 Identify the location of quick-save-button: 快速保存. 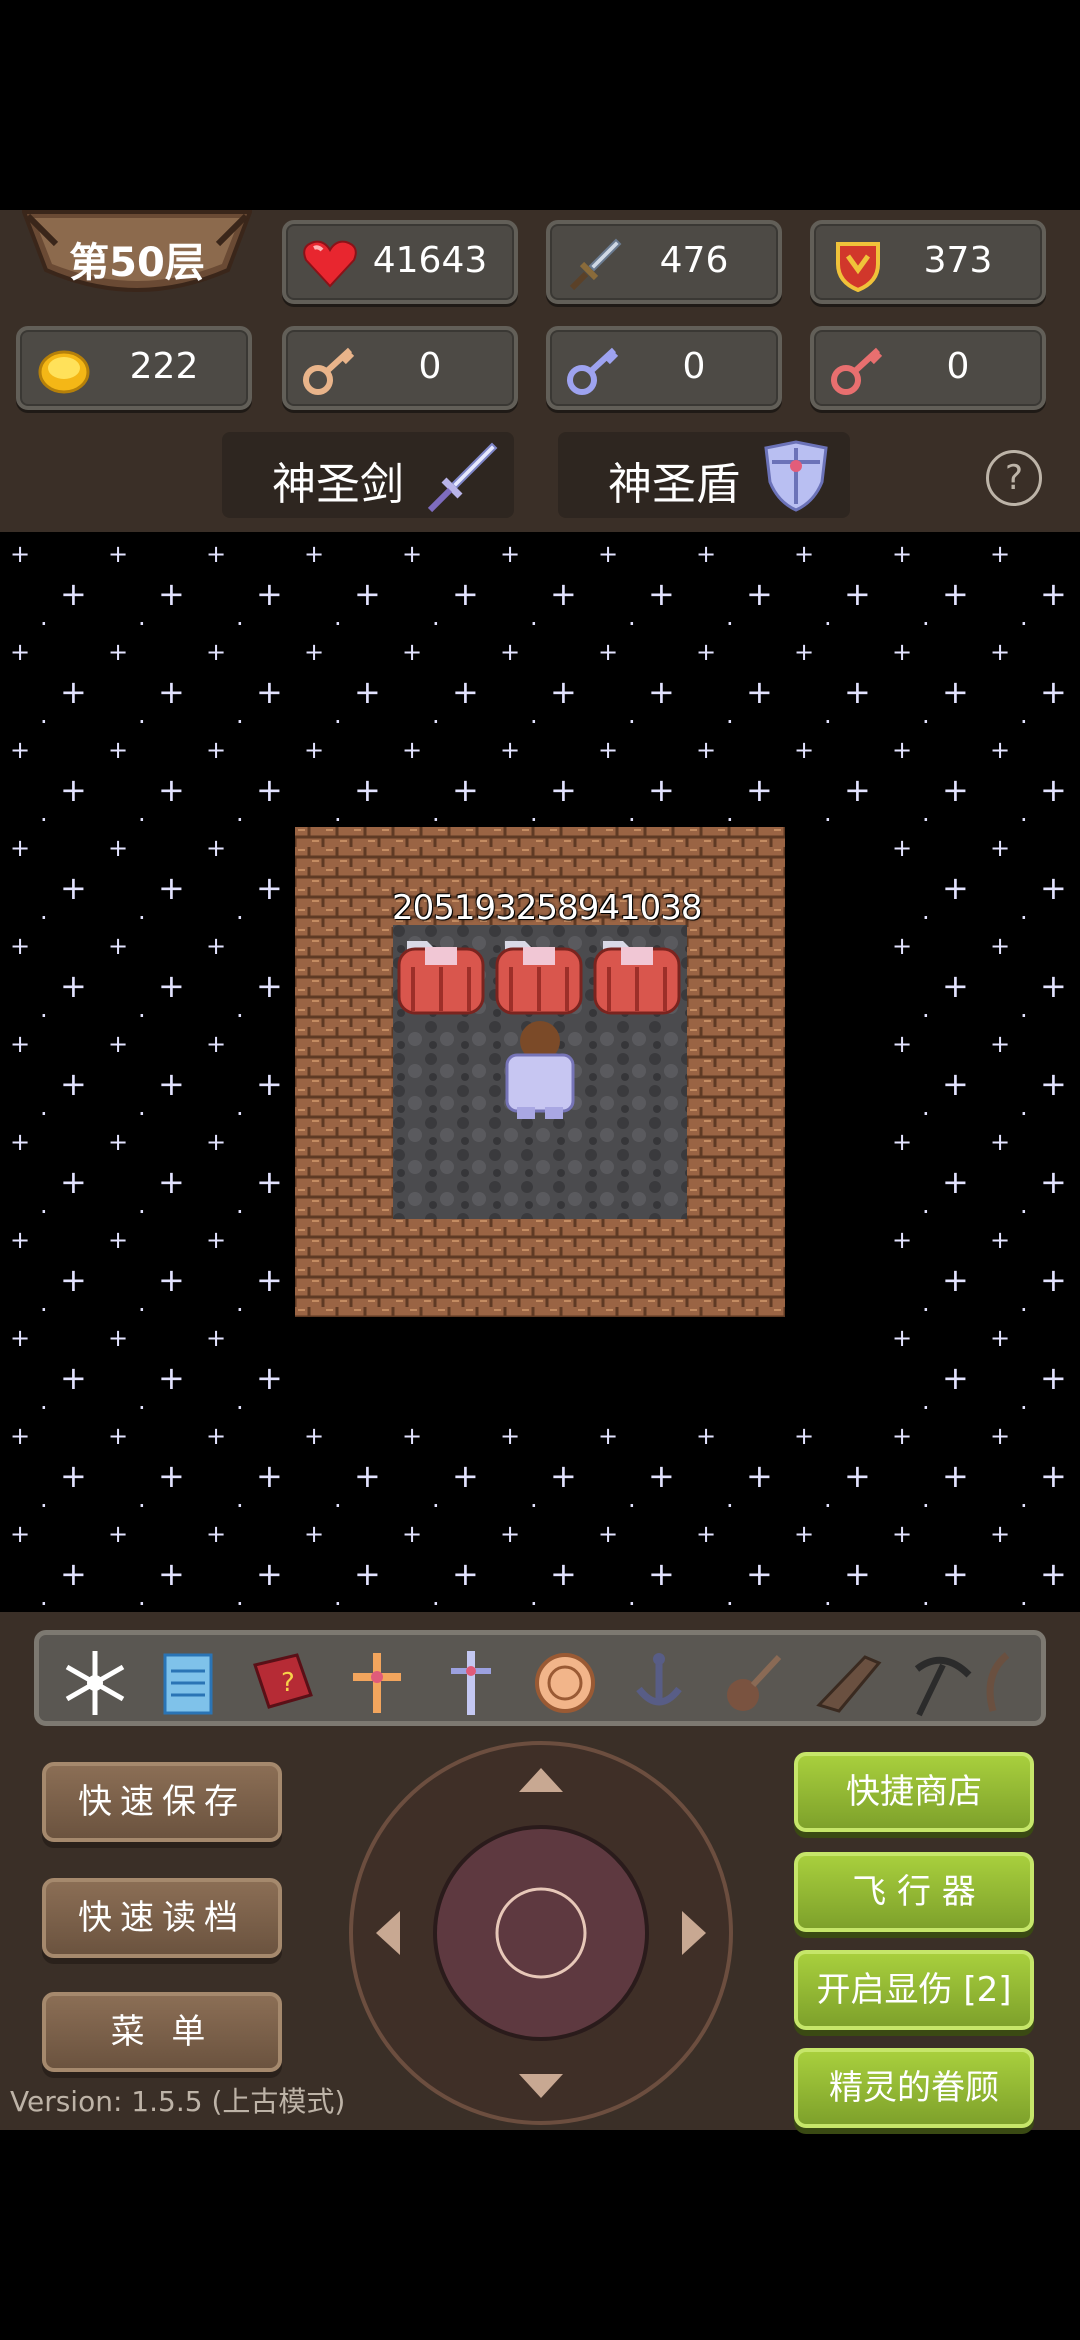
(162, 1802).